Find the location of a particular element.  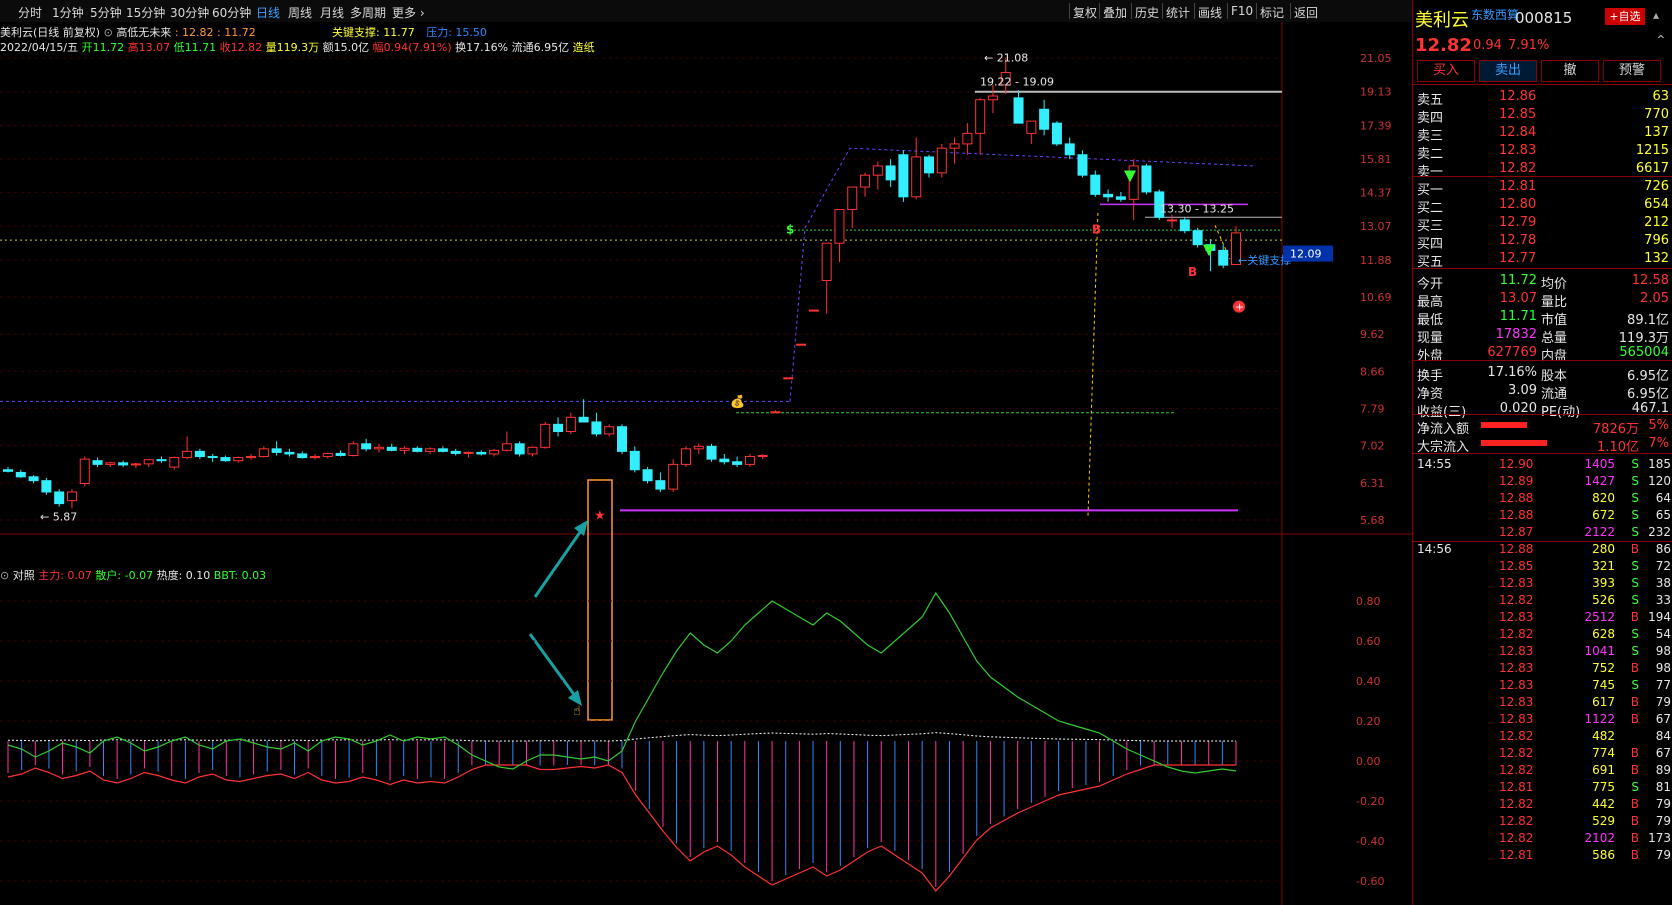

indicator-tick-label: 0.60 is located at coordinates (1368, 641).